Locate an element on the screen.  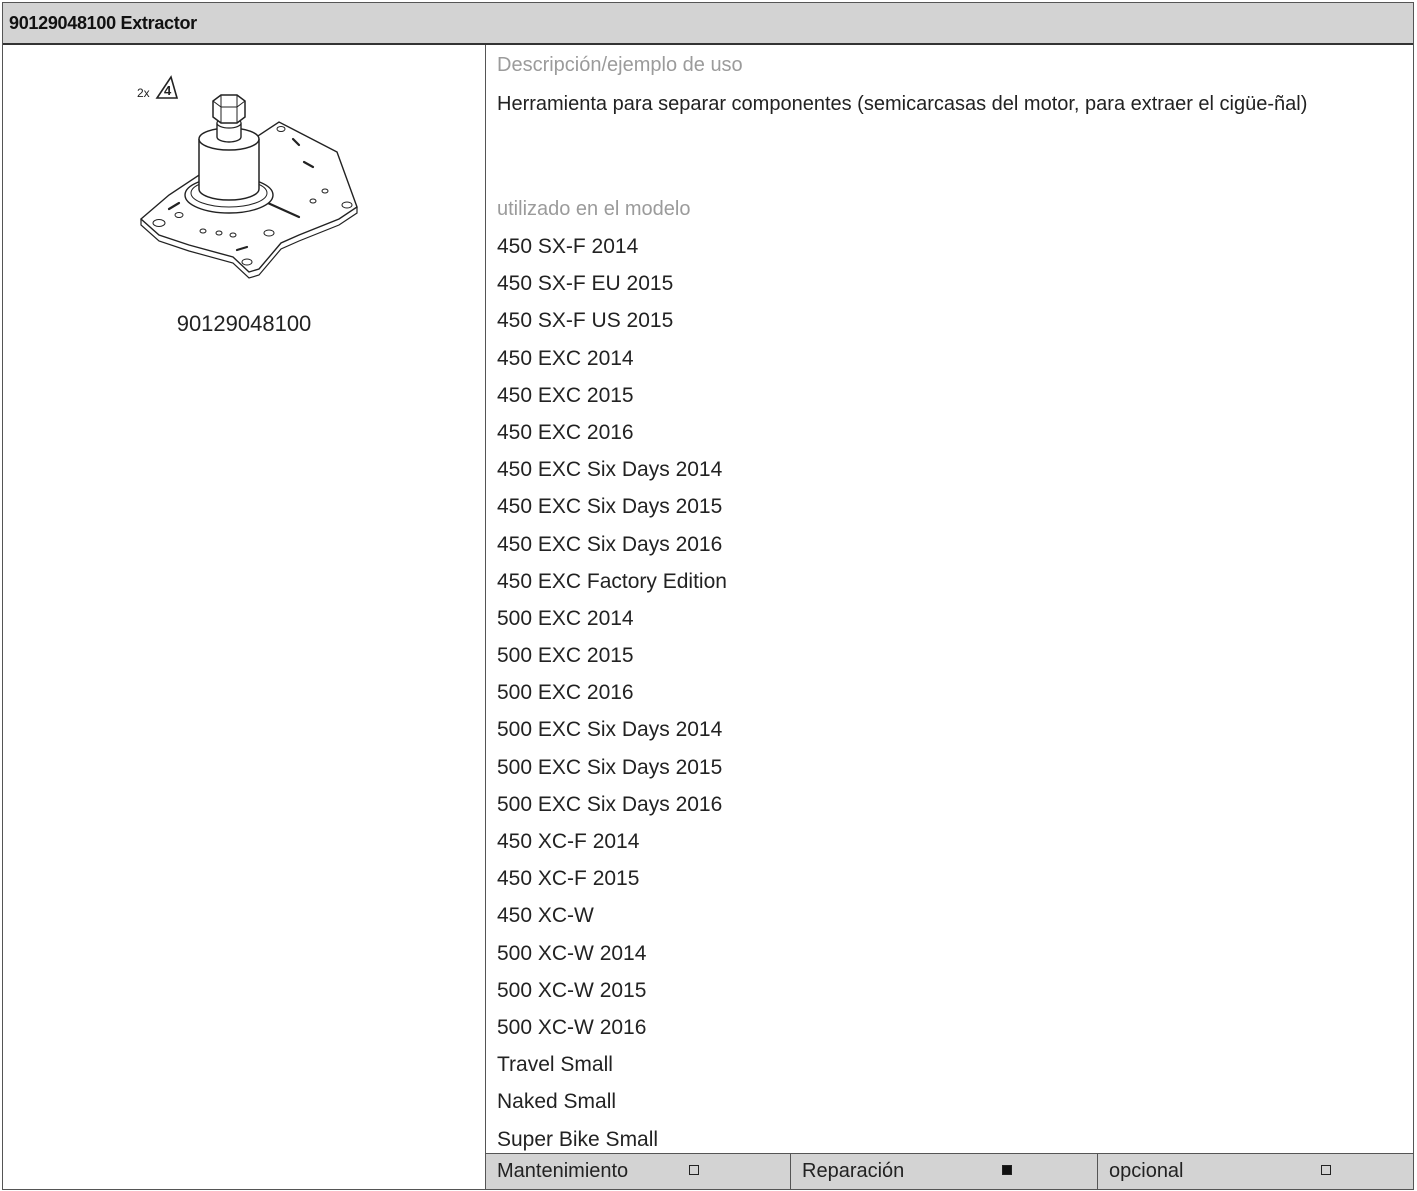
category-maintenance-label: Mantenimiento is located at coordinates (563, 1171).